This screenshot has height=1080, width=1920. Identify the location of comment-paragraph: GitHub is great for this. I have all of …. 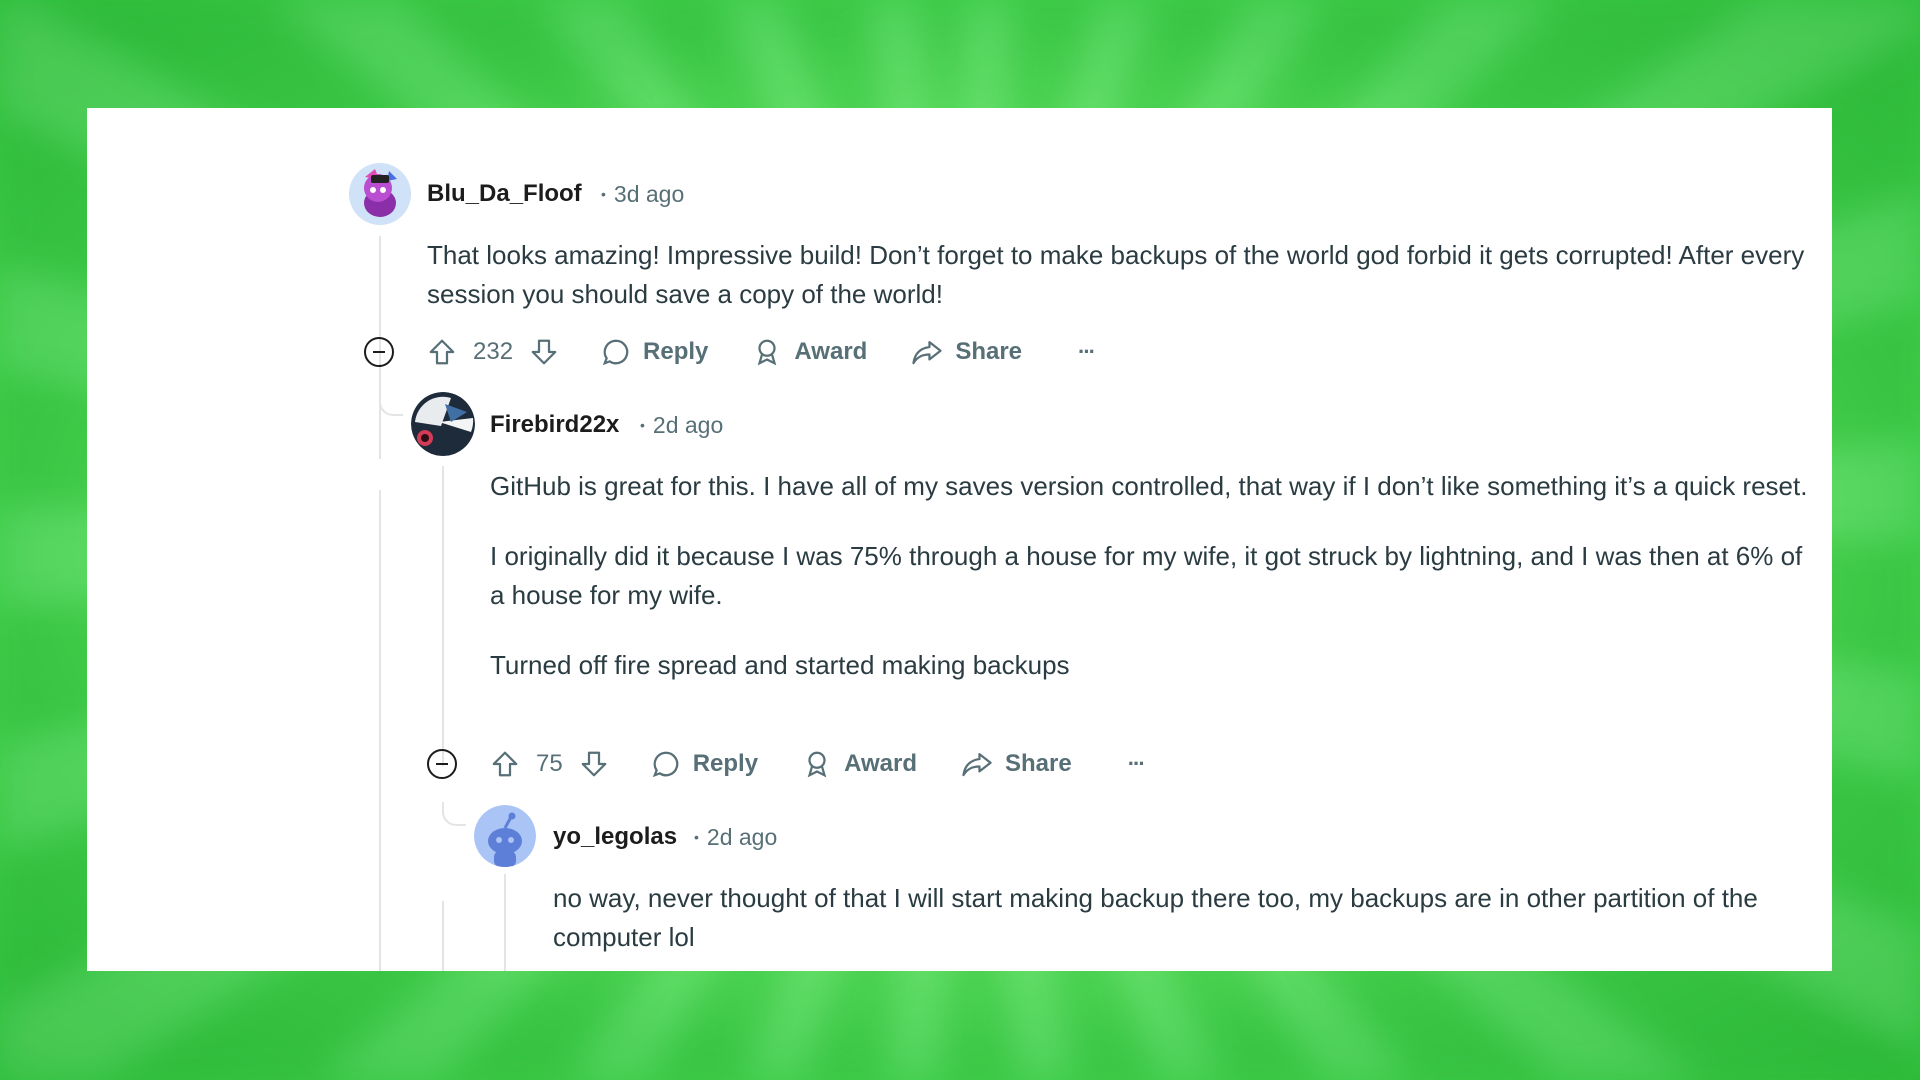
(1149, 486).